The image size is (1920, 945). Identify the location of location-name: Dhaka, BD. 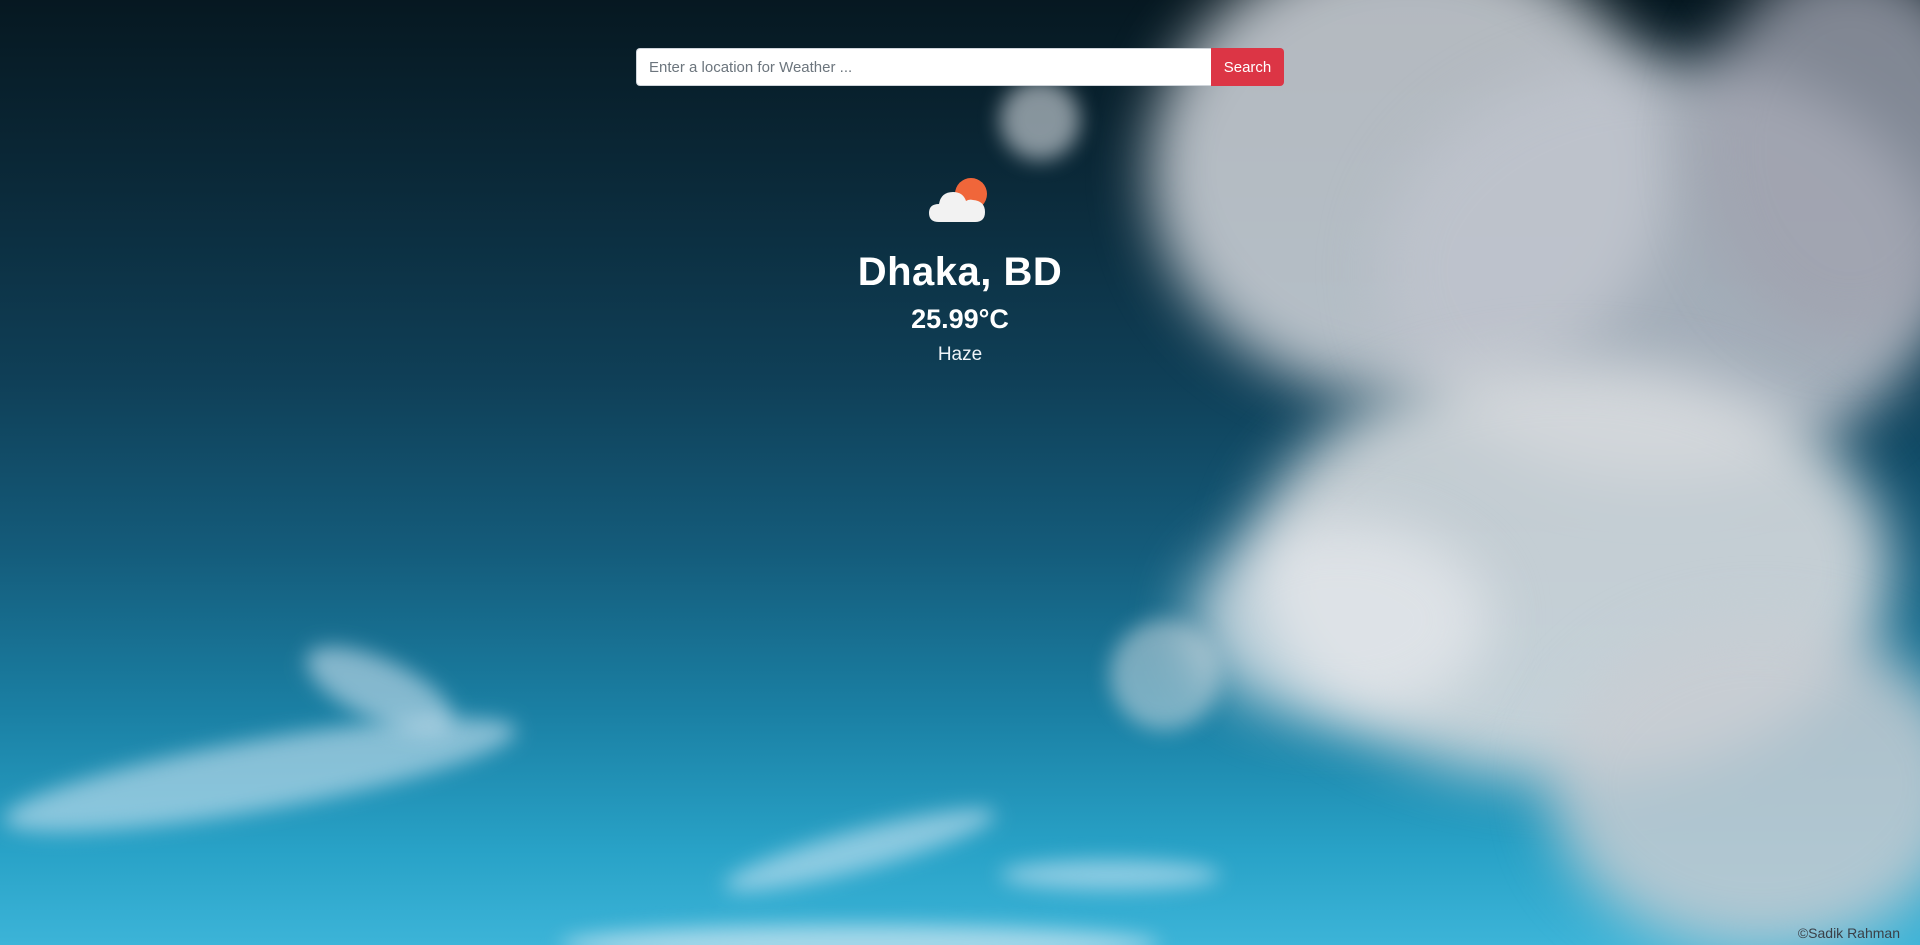
(960, 272).